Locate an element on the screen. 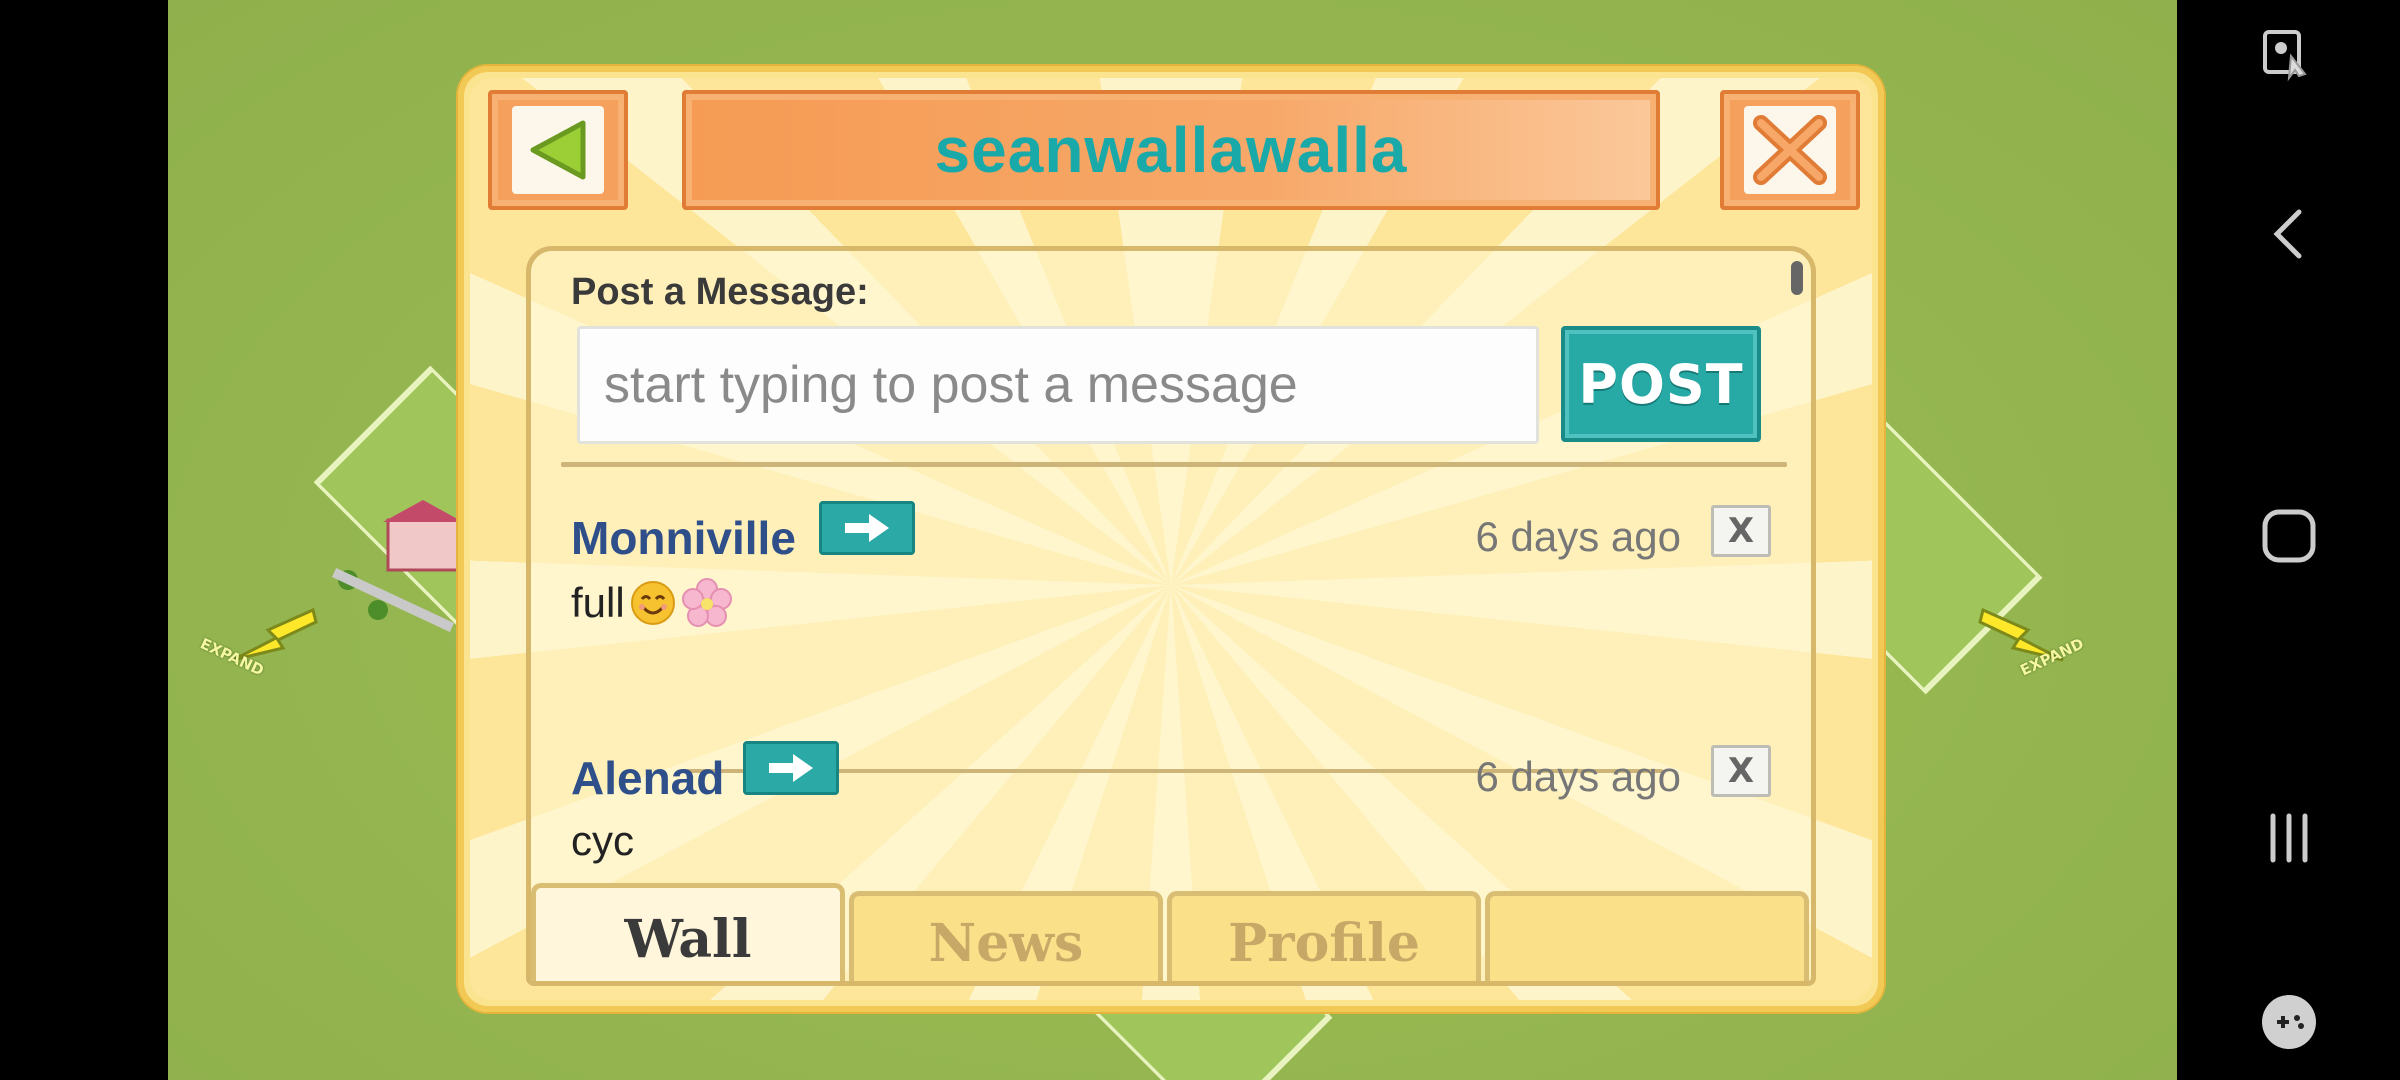 The width and height of the screenshot is (2400, 1080). nav-recents-button is located at coordinates (2289, 838).